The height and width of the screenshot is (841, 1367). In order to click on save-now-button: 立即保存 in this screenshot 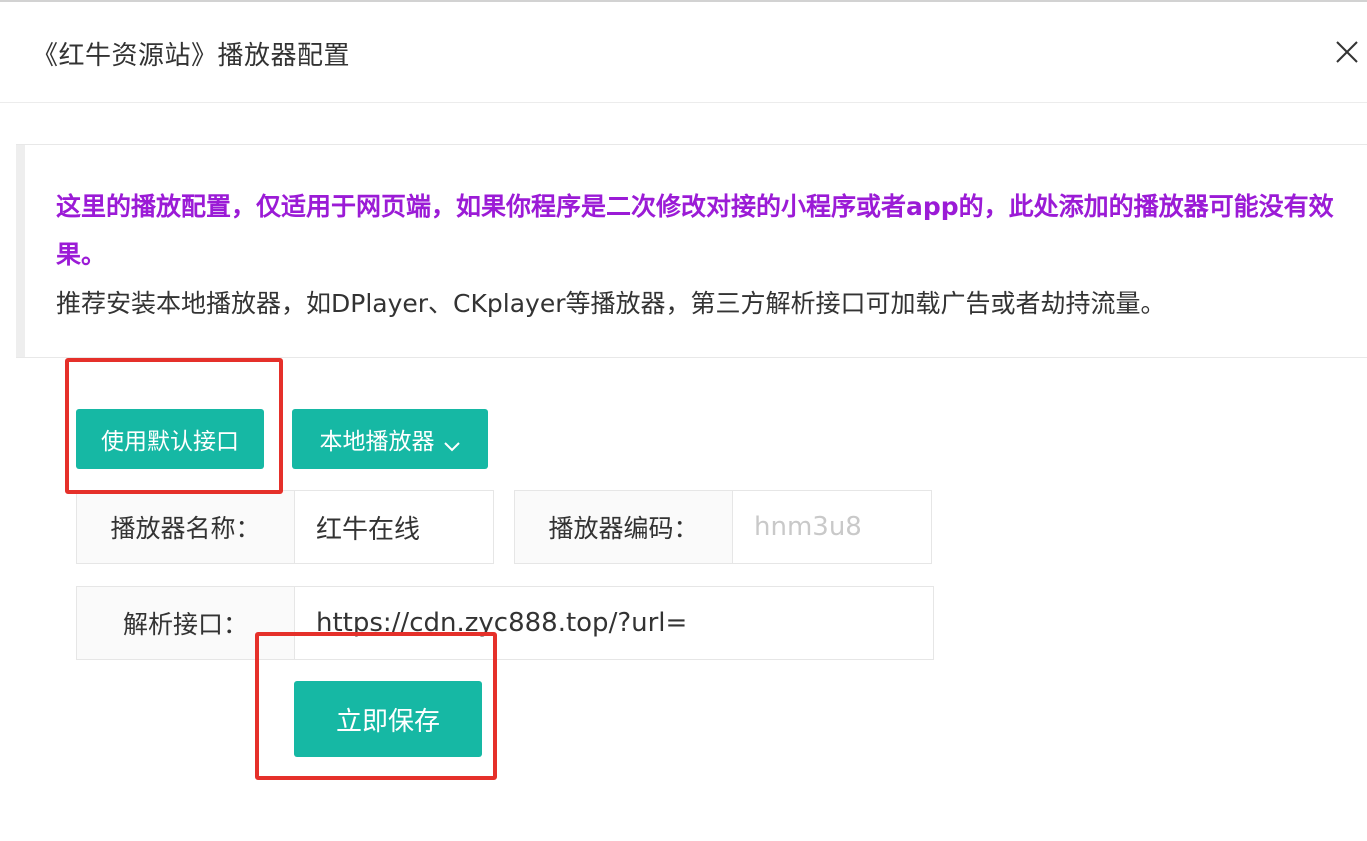, I will do `click(388, 719)`.